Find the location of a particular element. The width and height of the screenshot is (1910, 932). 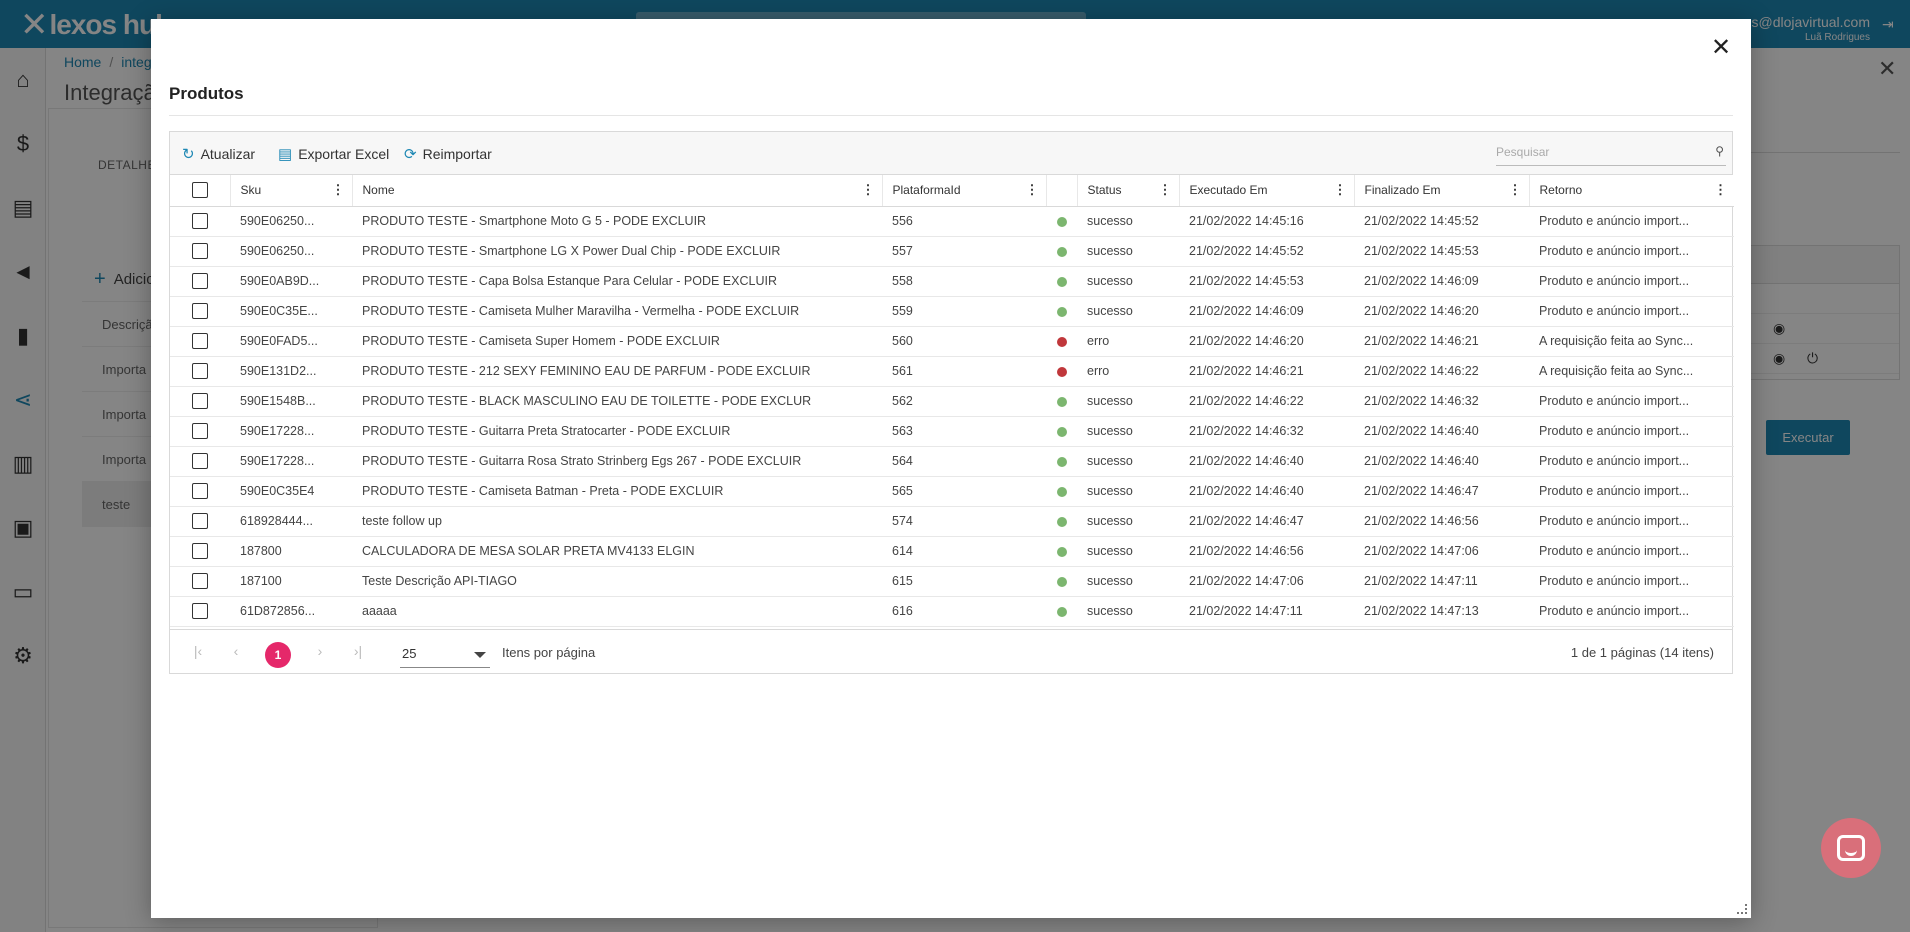

page-size-select: 25 is located at coordinates (445, 654).